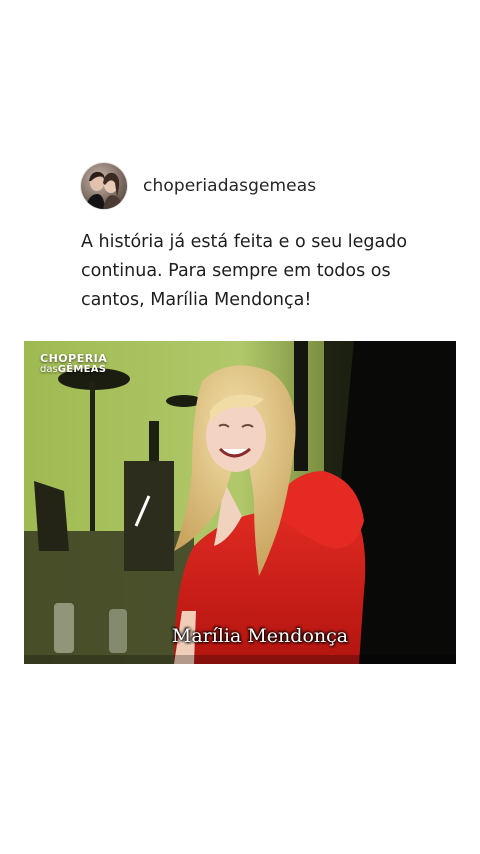 The image size is (480, 854). I want to click on video-subtitle: Marília Mendonça, so click(260, 636).